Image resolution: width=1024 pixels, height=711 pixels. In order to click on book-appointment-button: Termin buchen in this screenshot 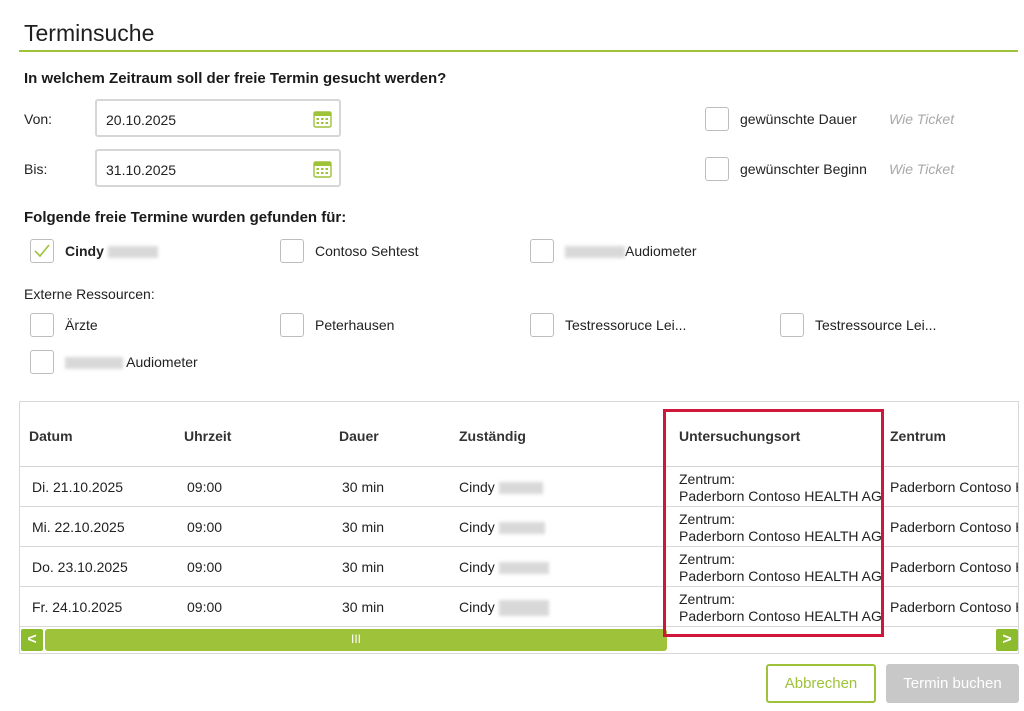, I will do `click(952, 683)`.